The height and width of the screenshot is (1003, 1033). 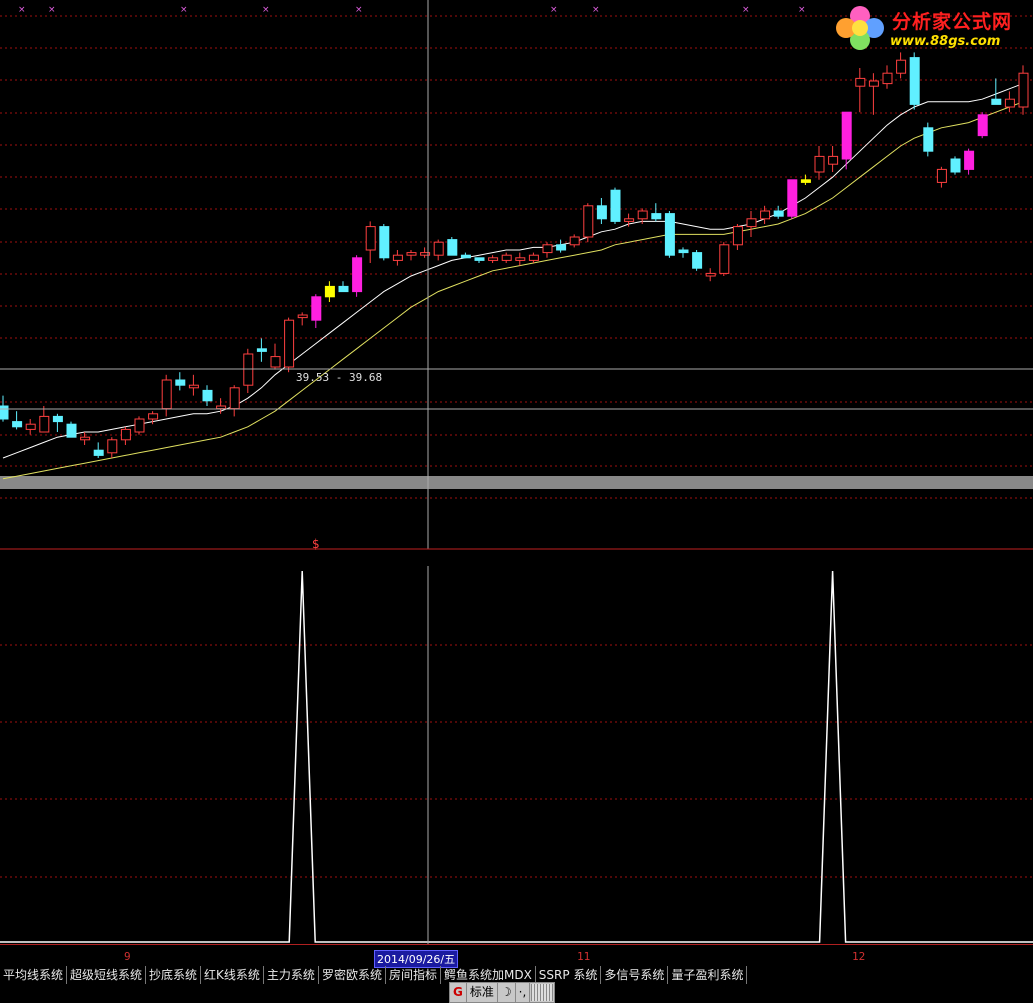 What do you see at coordinates (542, 992) in the screenshot?
I see `keyboard-icon` at bounding box center [542, 992].